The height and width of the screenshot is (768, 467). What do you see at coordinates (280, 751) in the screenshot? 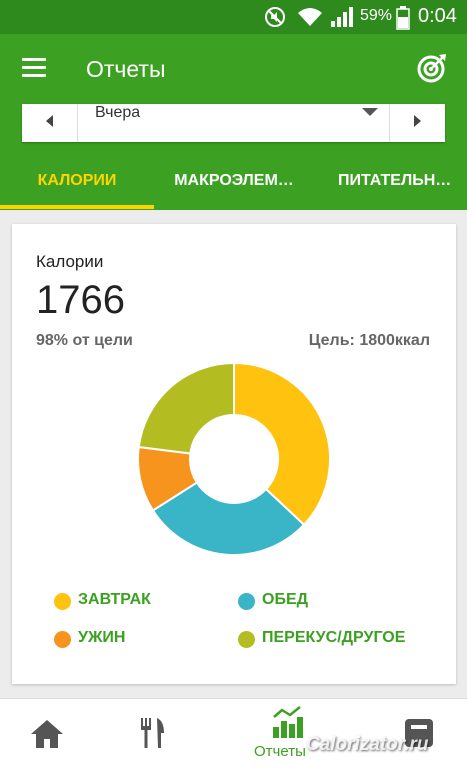
I see `nav-reports-label: Отчеты` at bounding box center [280, 751].